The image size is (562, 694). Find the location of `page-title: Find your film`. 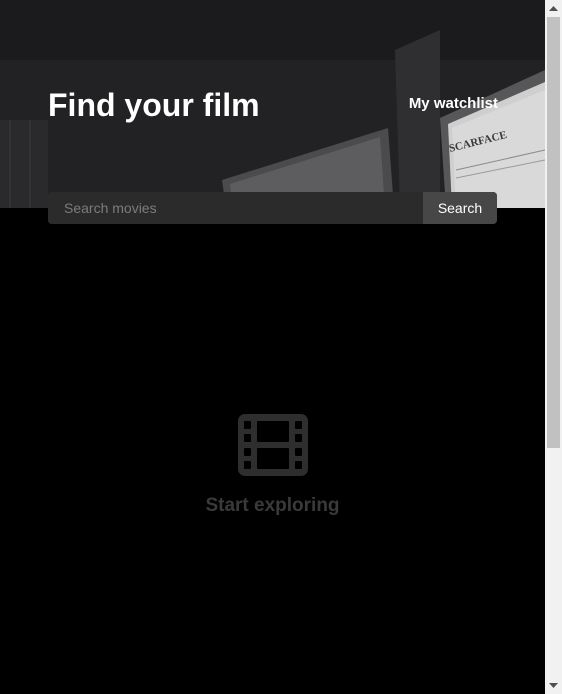

page-title: Find your film is located at coordinates (154, 105).